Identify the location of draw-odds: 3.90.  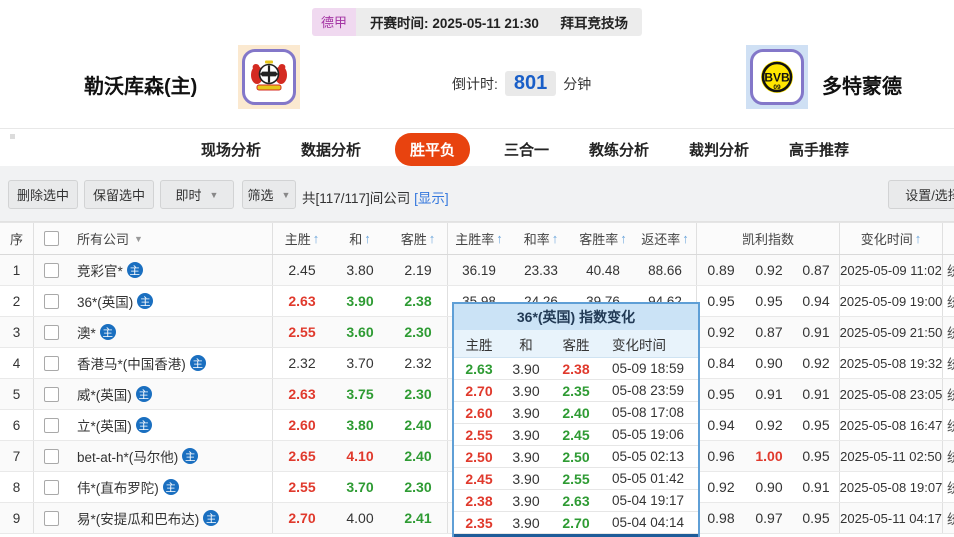
(360, 301).